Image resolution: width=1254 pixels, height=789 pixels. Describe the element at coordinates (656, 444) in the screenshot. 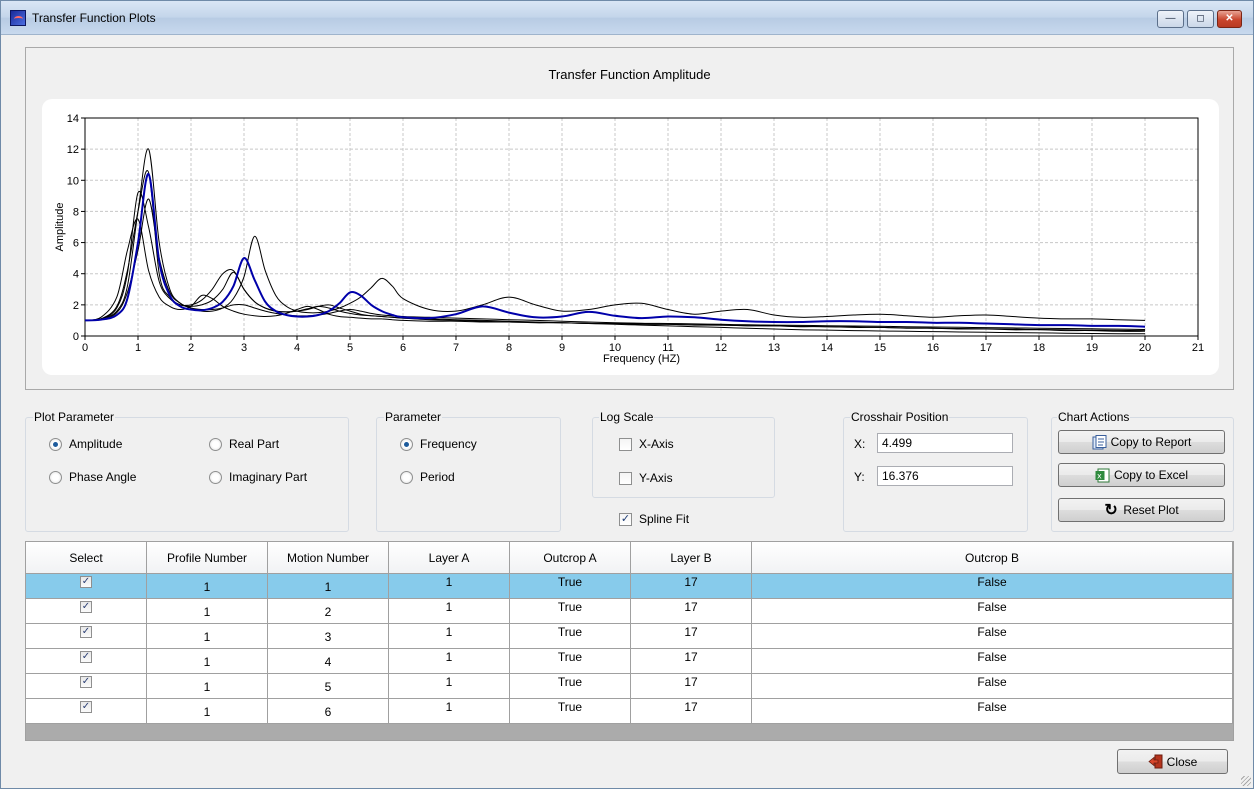

I see `checkbox-label: X-Axis` at that location.